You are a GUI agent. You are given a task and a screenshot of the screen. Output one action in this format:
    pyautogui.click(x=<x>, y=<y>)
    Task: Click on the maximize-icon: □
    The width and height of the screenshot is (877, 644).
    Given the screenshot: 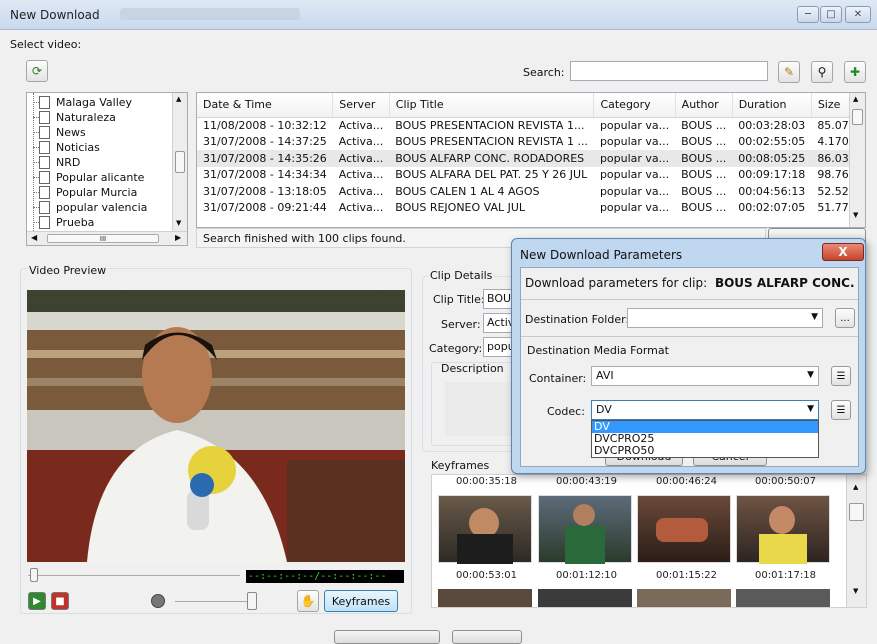 What is the action you would take?
    pyautogui.click(x=831, y=14)
    